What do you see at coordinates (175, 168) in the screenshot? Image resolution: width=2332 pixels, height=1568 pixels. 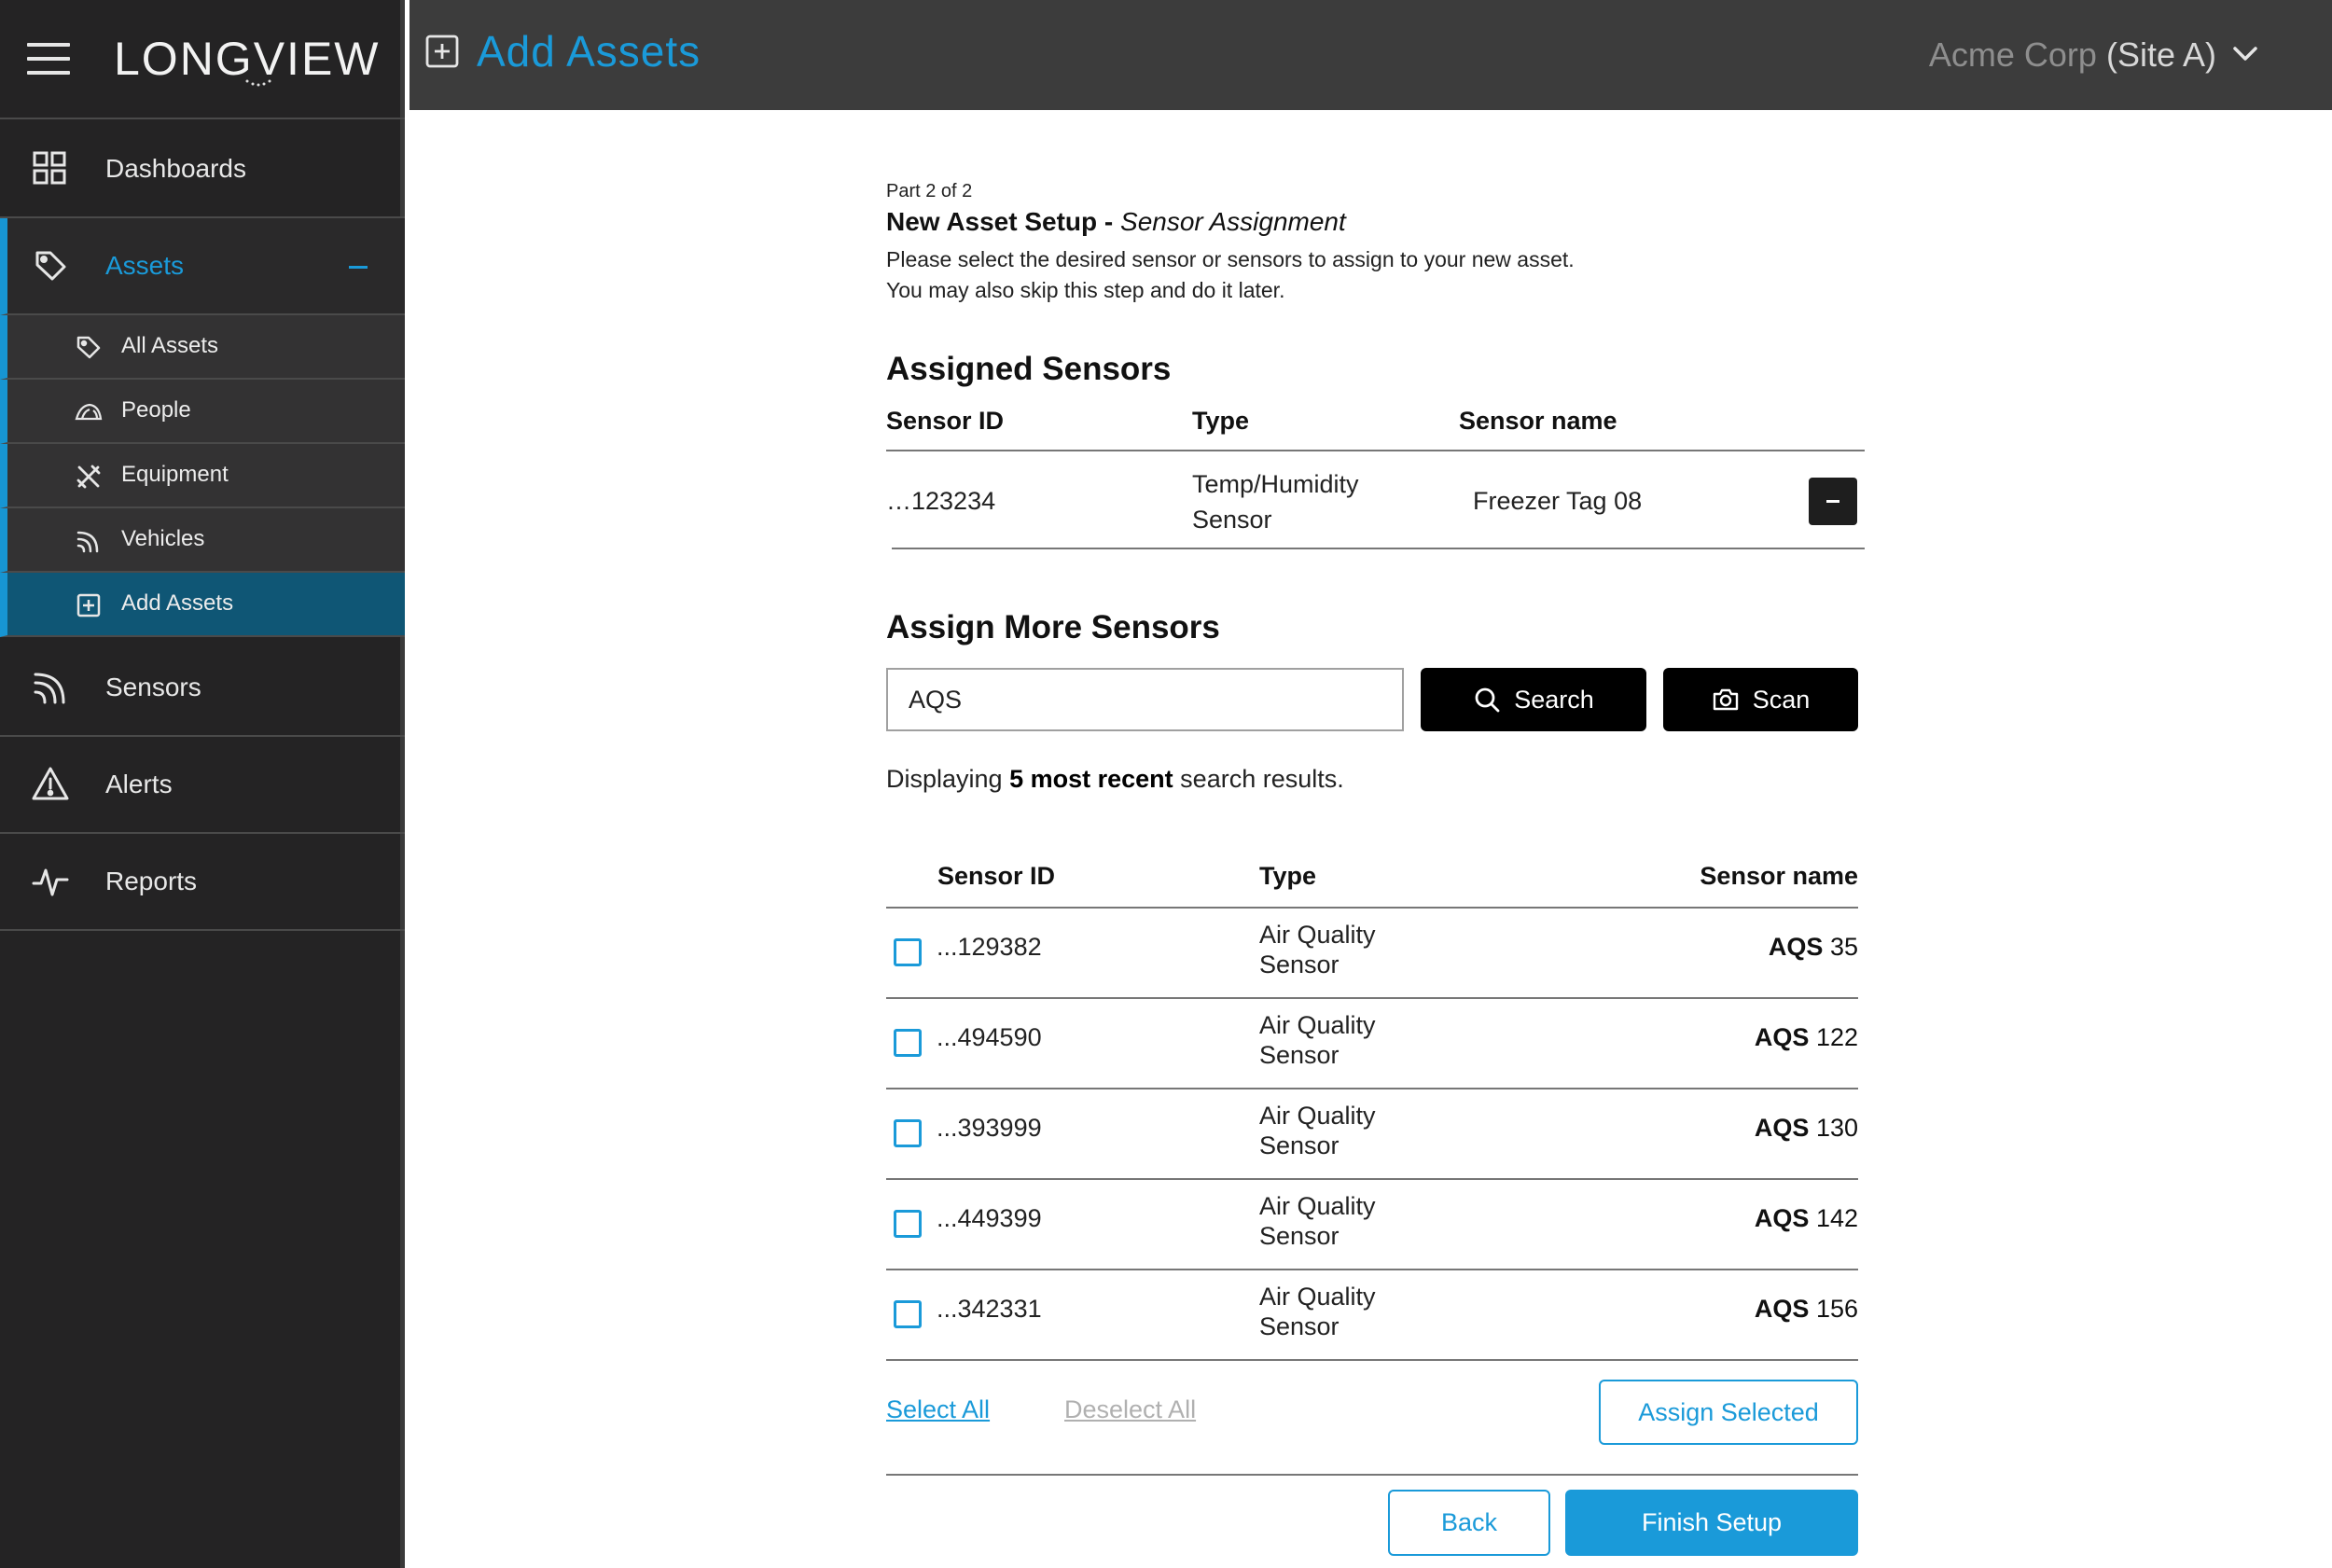 I see `sidebar-item-label: Dashboards` at bounding box center [175, 168].